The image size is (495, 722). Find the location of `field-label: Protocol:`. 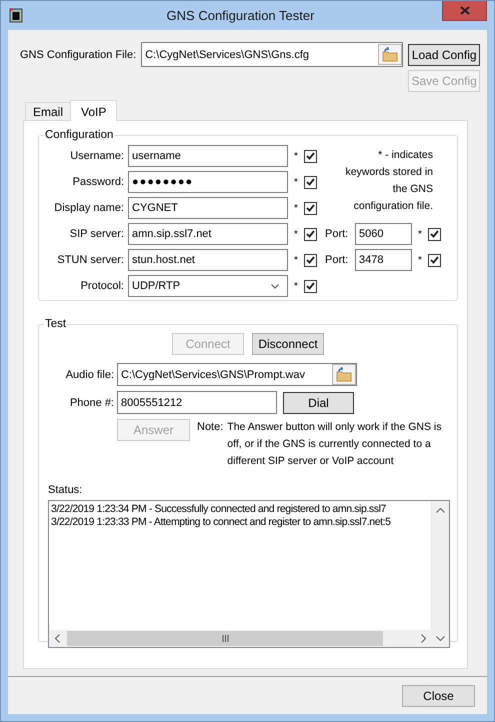

field-label: Protocol: is located at coordinates (102, 286).